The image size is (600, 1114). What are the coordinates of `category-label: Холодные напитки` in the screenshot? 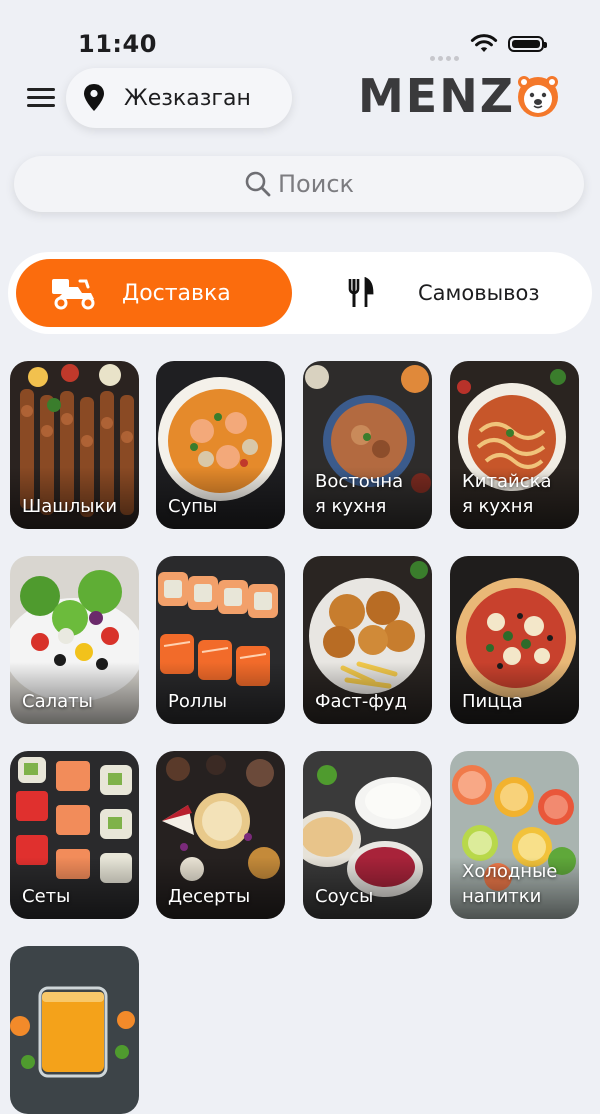 It's located at (510, 884).